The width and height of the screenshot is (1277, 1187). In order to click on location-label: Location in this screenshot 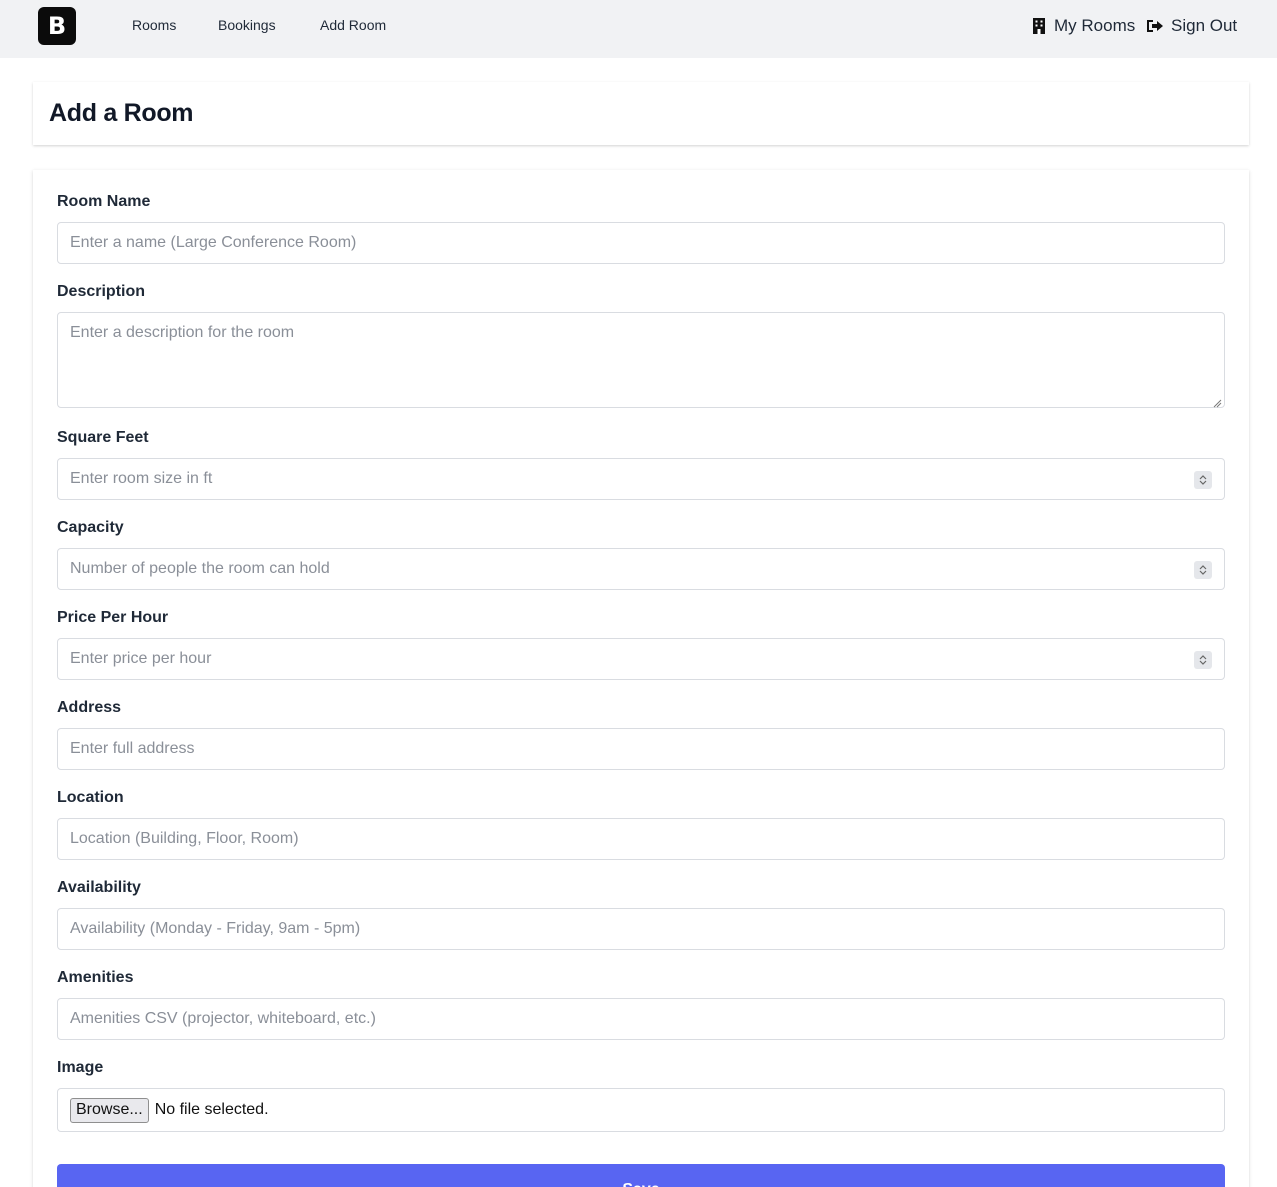, I will do `click(90, 797)`.